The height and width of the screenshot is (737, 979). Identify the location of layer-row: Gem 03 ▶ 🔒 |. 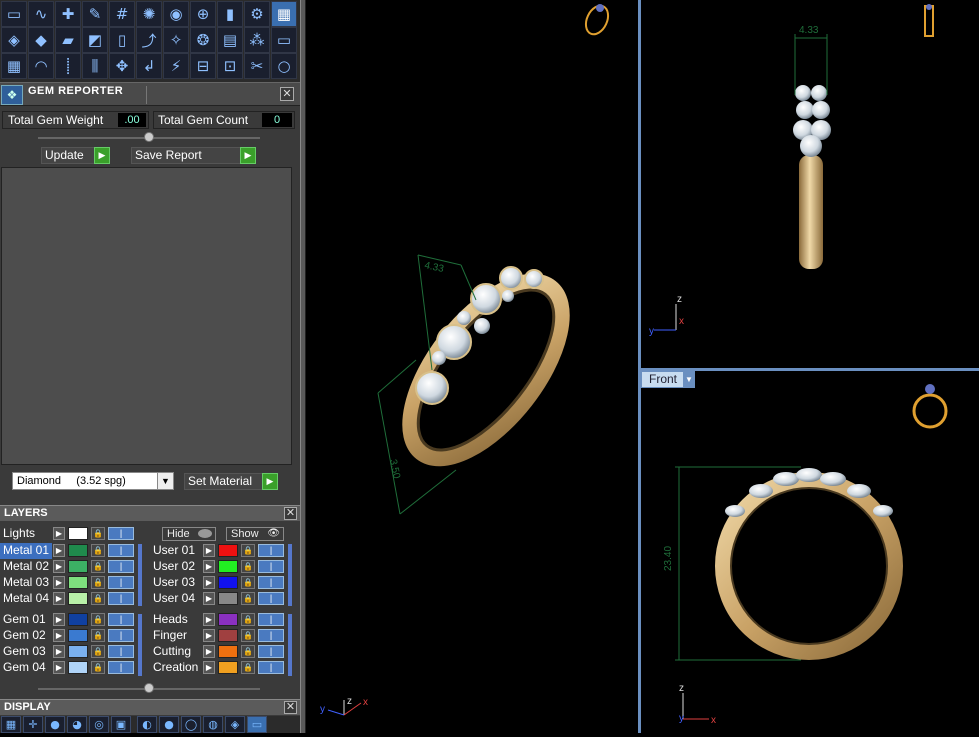
(70, 652).